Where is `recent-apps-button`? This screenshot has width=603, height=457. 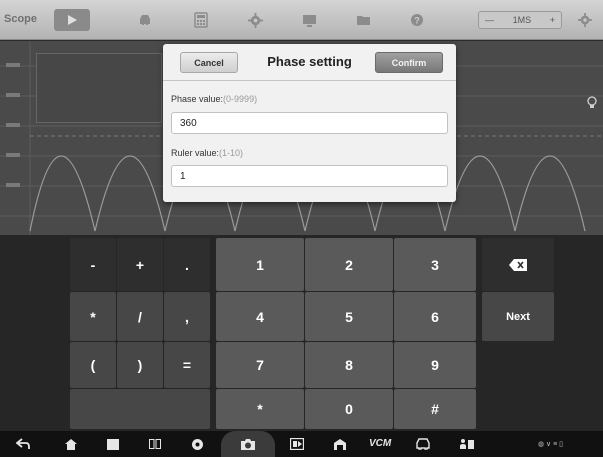 recent-apps-button is located at coordinates (113, 444).